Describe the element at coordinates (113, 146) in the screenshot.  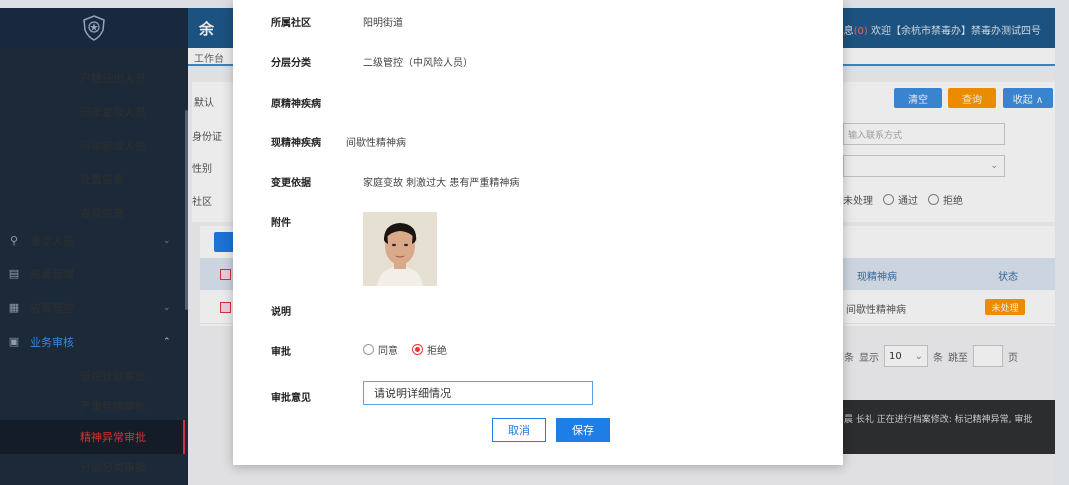
I see `sidebar-item-label: 历年新增人员` at that location.